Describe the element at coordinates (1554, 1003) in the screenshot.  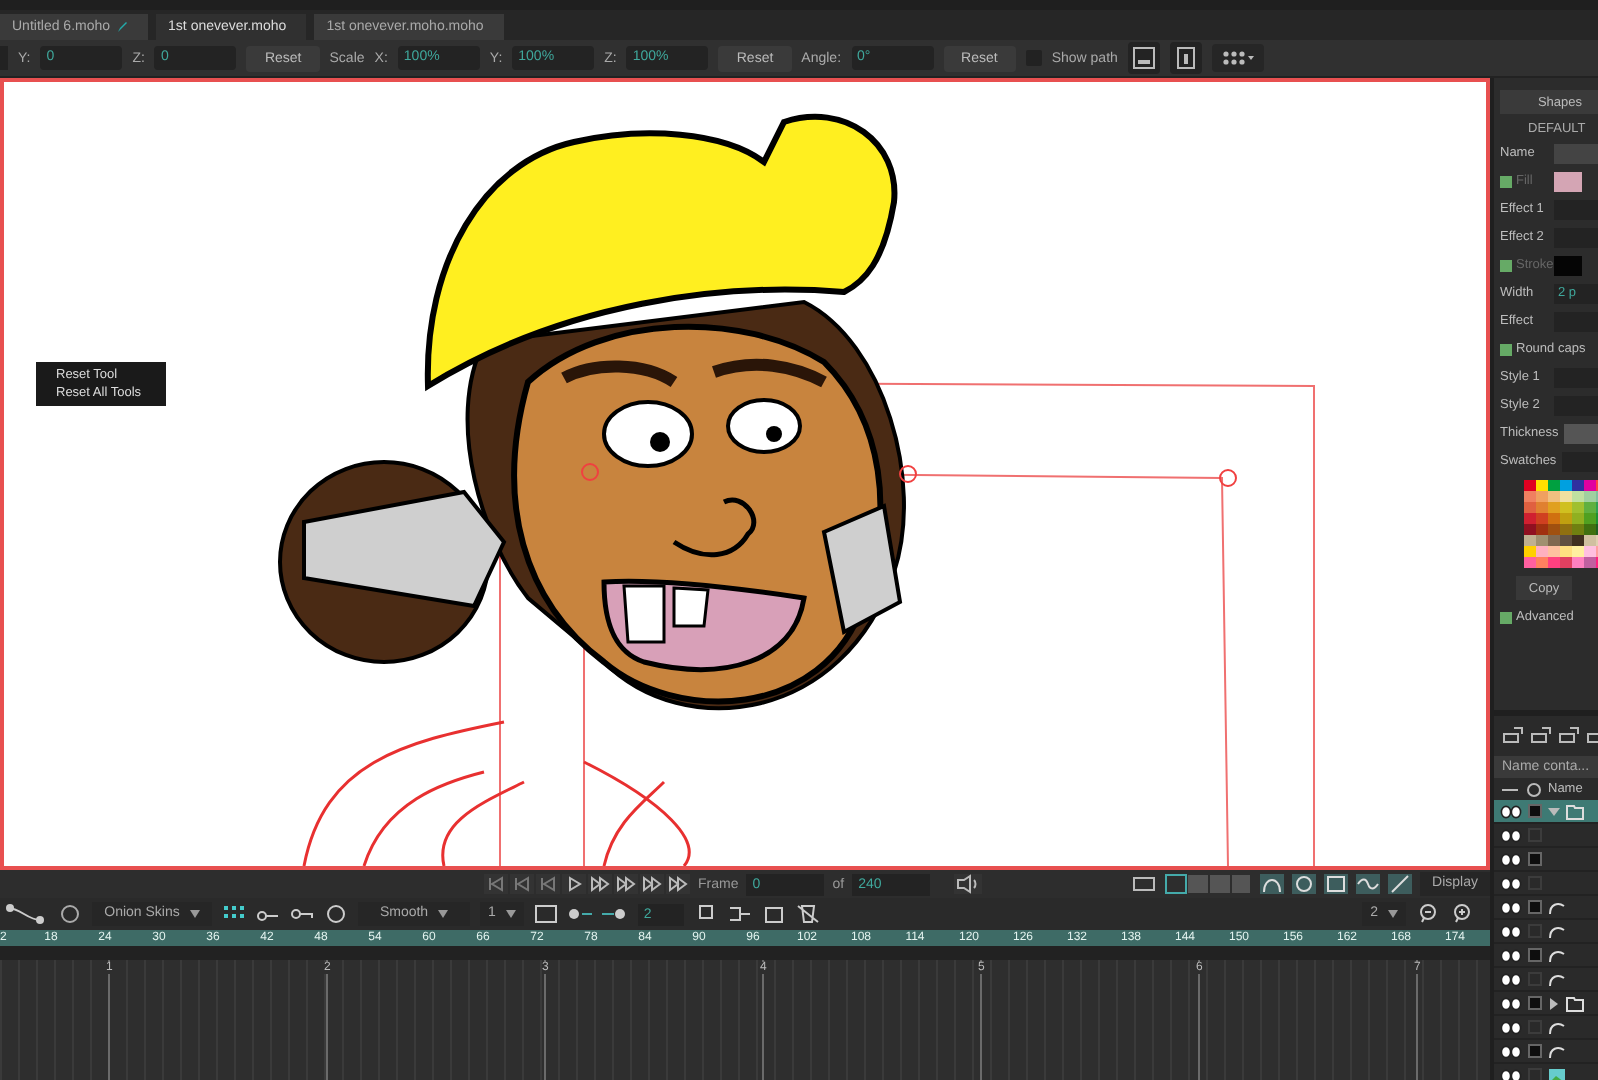
I see `expand-arrow-icon` at that location.